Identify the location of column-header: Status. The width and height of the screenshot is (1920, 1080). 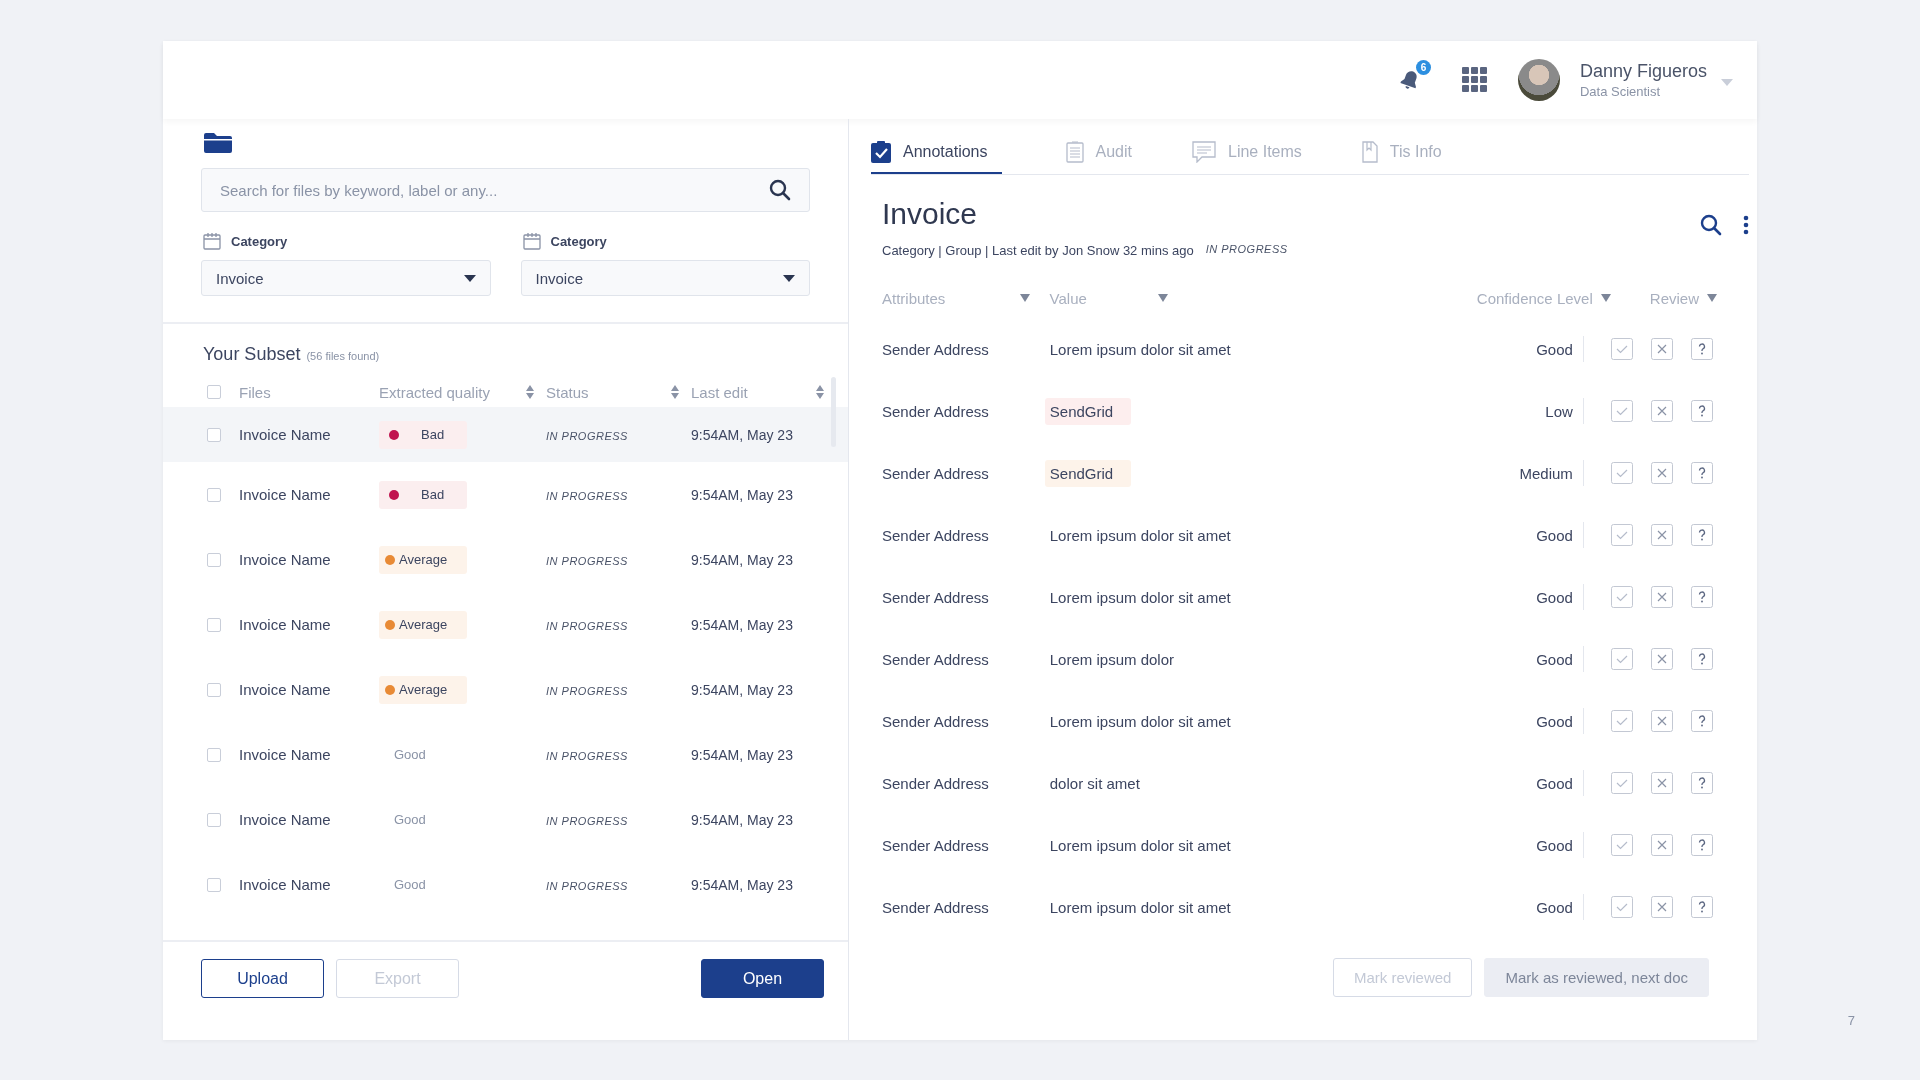
(612, 392).